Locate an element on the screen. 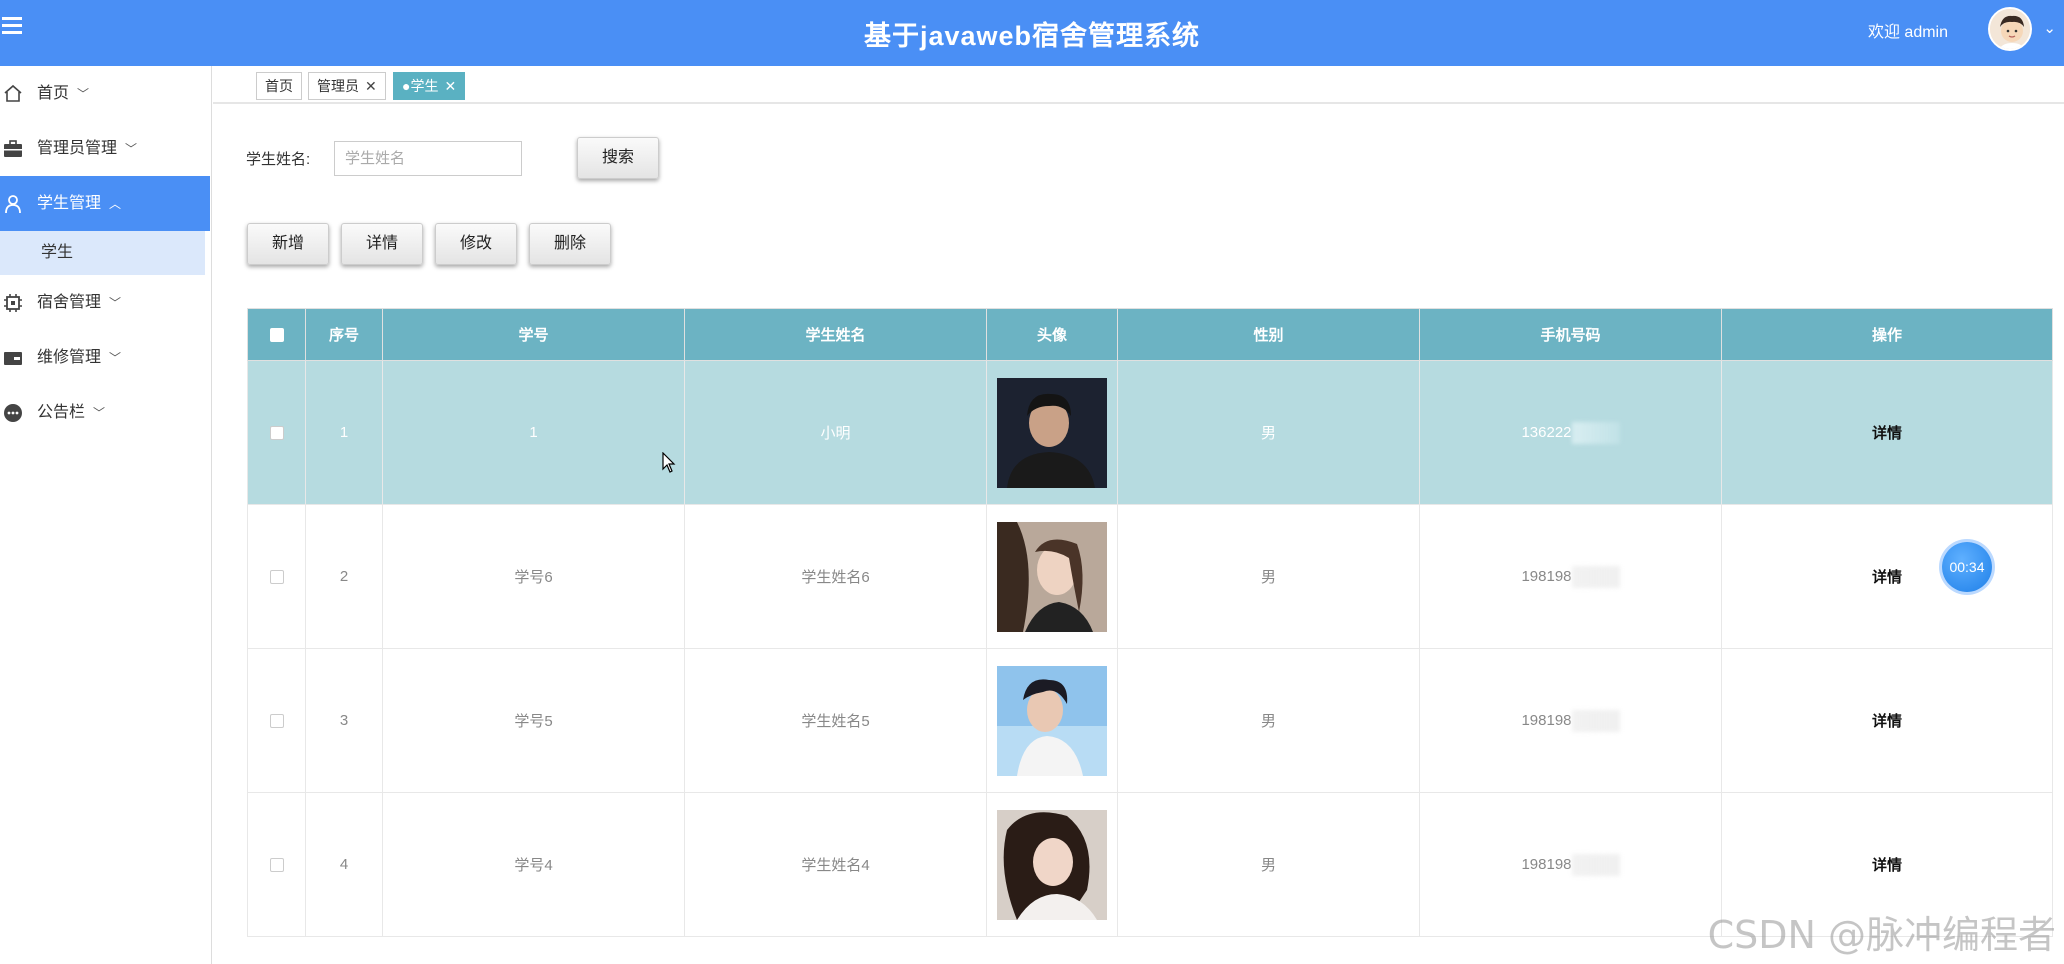  column-header: 学号 is located at coordinates (533, 334).